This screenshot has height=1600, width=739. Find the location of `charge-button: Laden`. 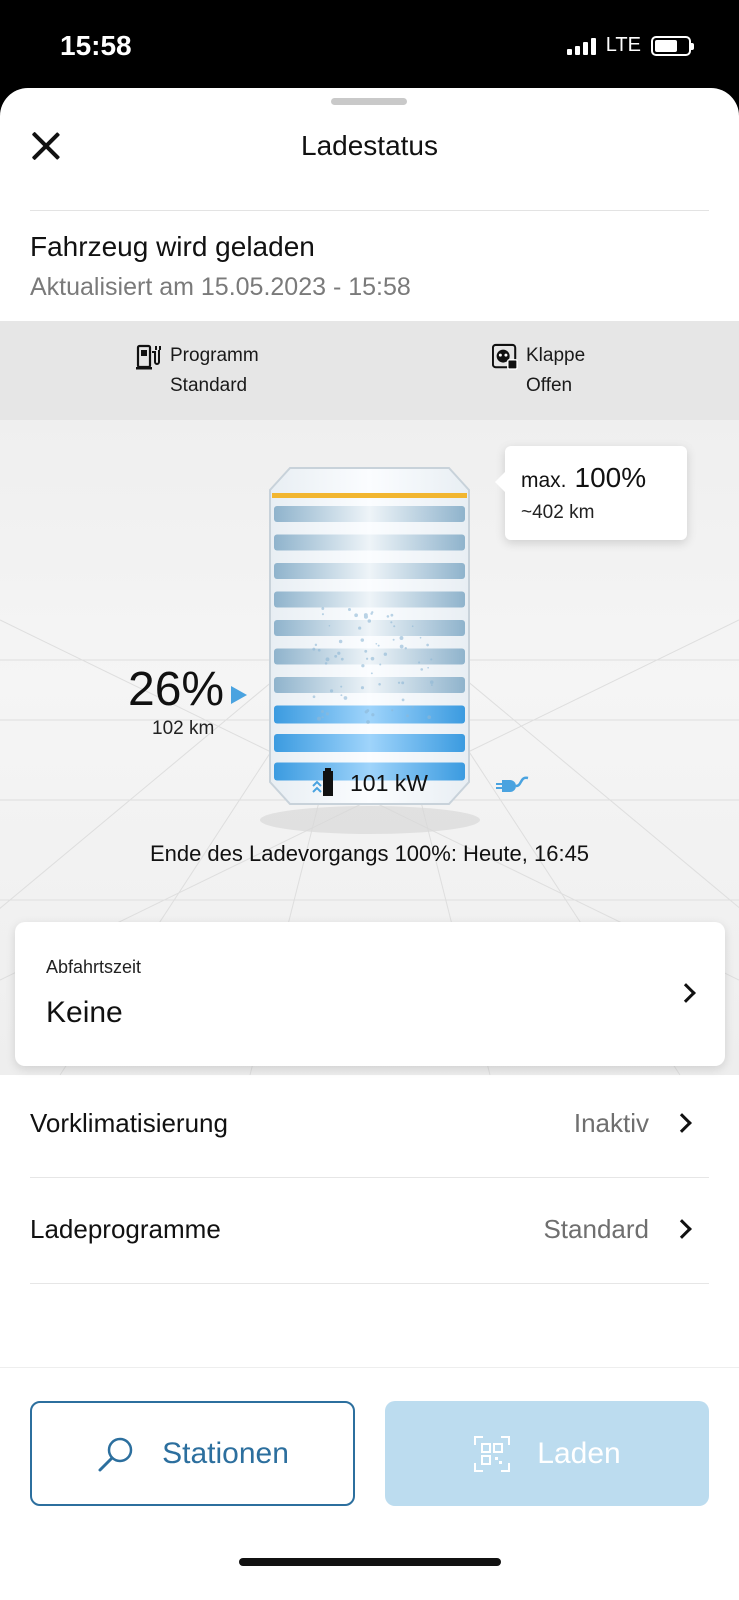

charge-button: Laden is located at coordinates (547, 1453).